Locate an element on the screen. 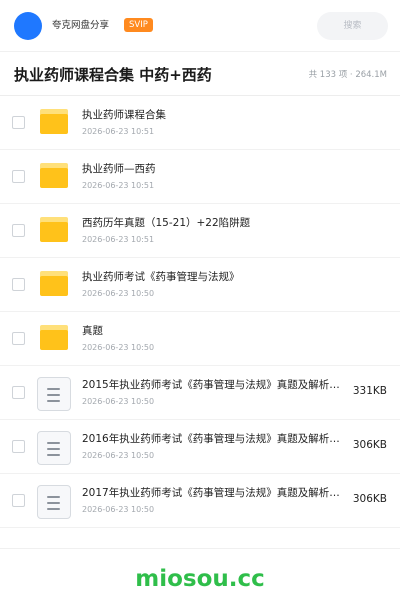 This screenshot has height=600, width=400. list-item: 执业药师课程合集 2026-06-23 10:51 is located at coordinates (200, 123).